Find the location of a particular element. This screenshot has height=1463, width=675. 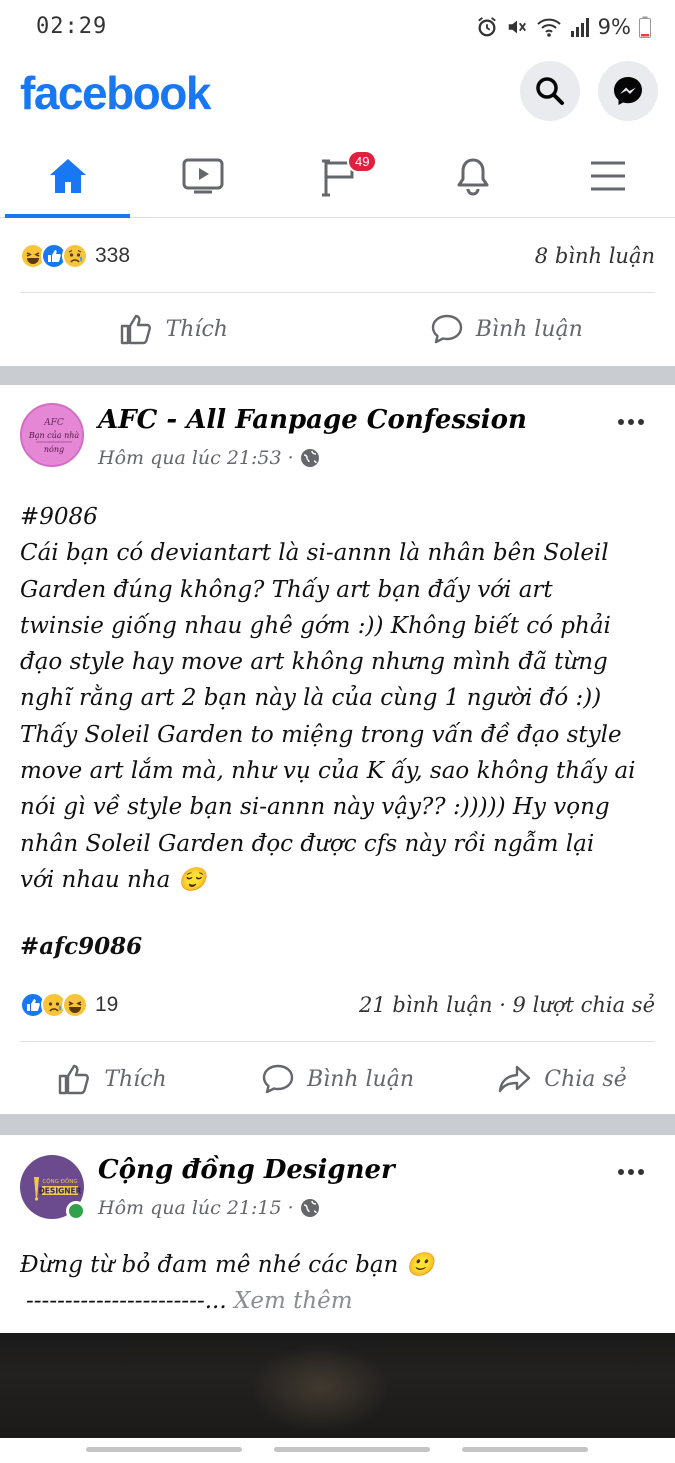

post-timestamp: Hôm qua lúc 21:53 · is located at coordinates (209, 458).